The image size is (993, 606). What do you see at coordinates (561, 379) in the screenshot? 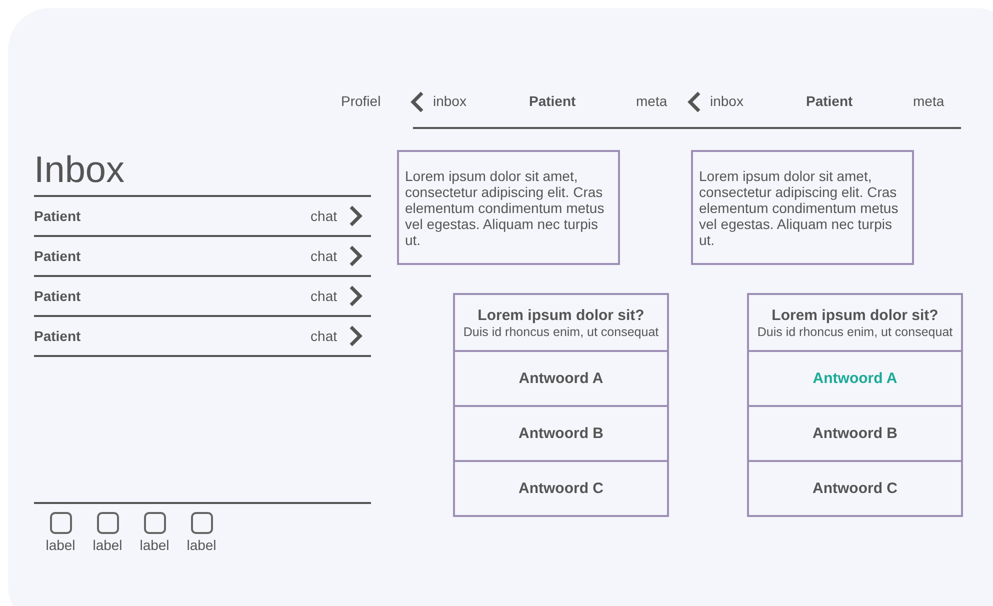
I see `answer-option: Antwoord A` at bounding box center [561, 379].